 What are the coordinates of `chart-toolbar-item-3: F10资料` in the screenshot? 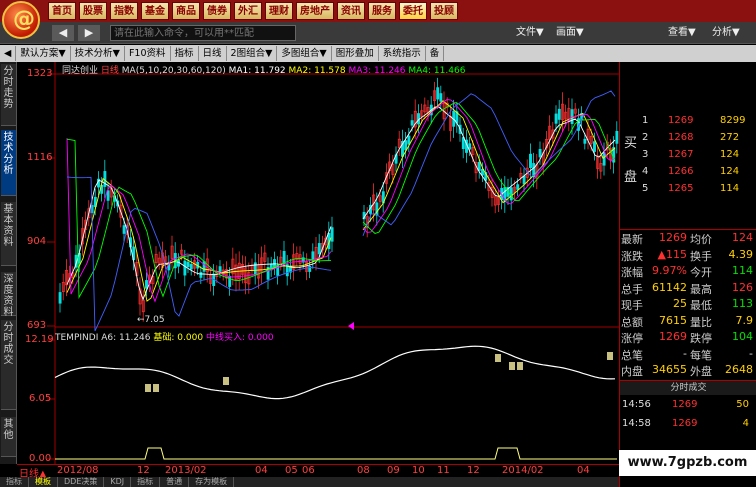 It's located at (148, 53).